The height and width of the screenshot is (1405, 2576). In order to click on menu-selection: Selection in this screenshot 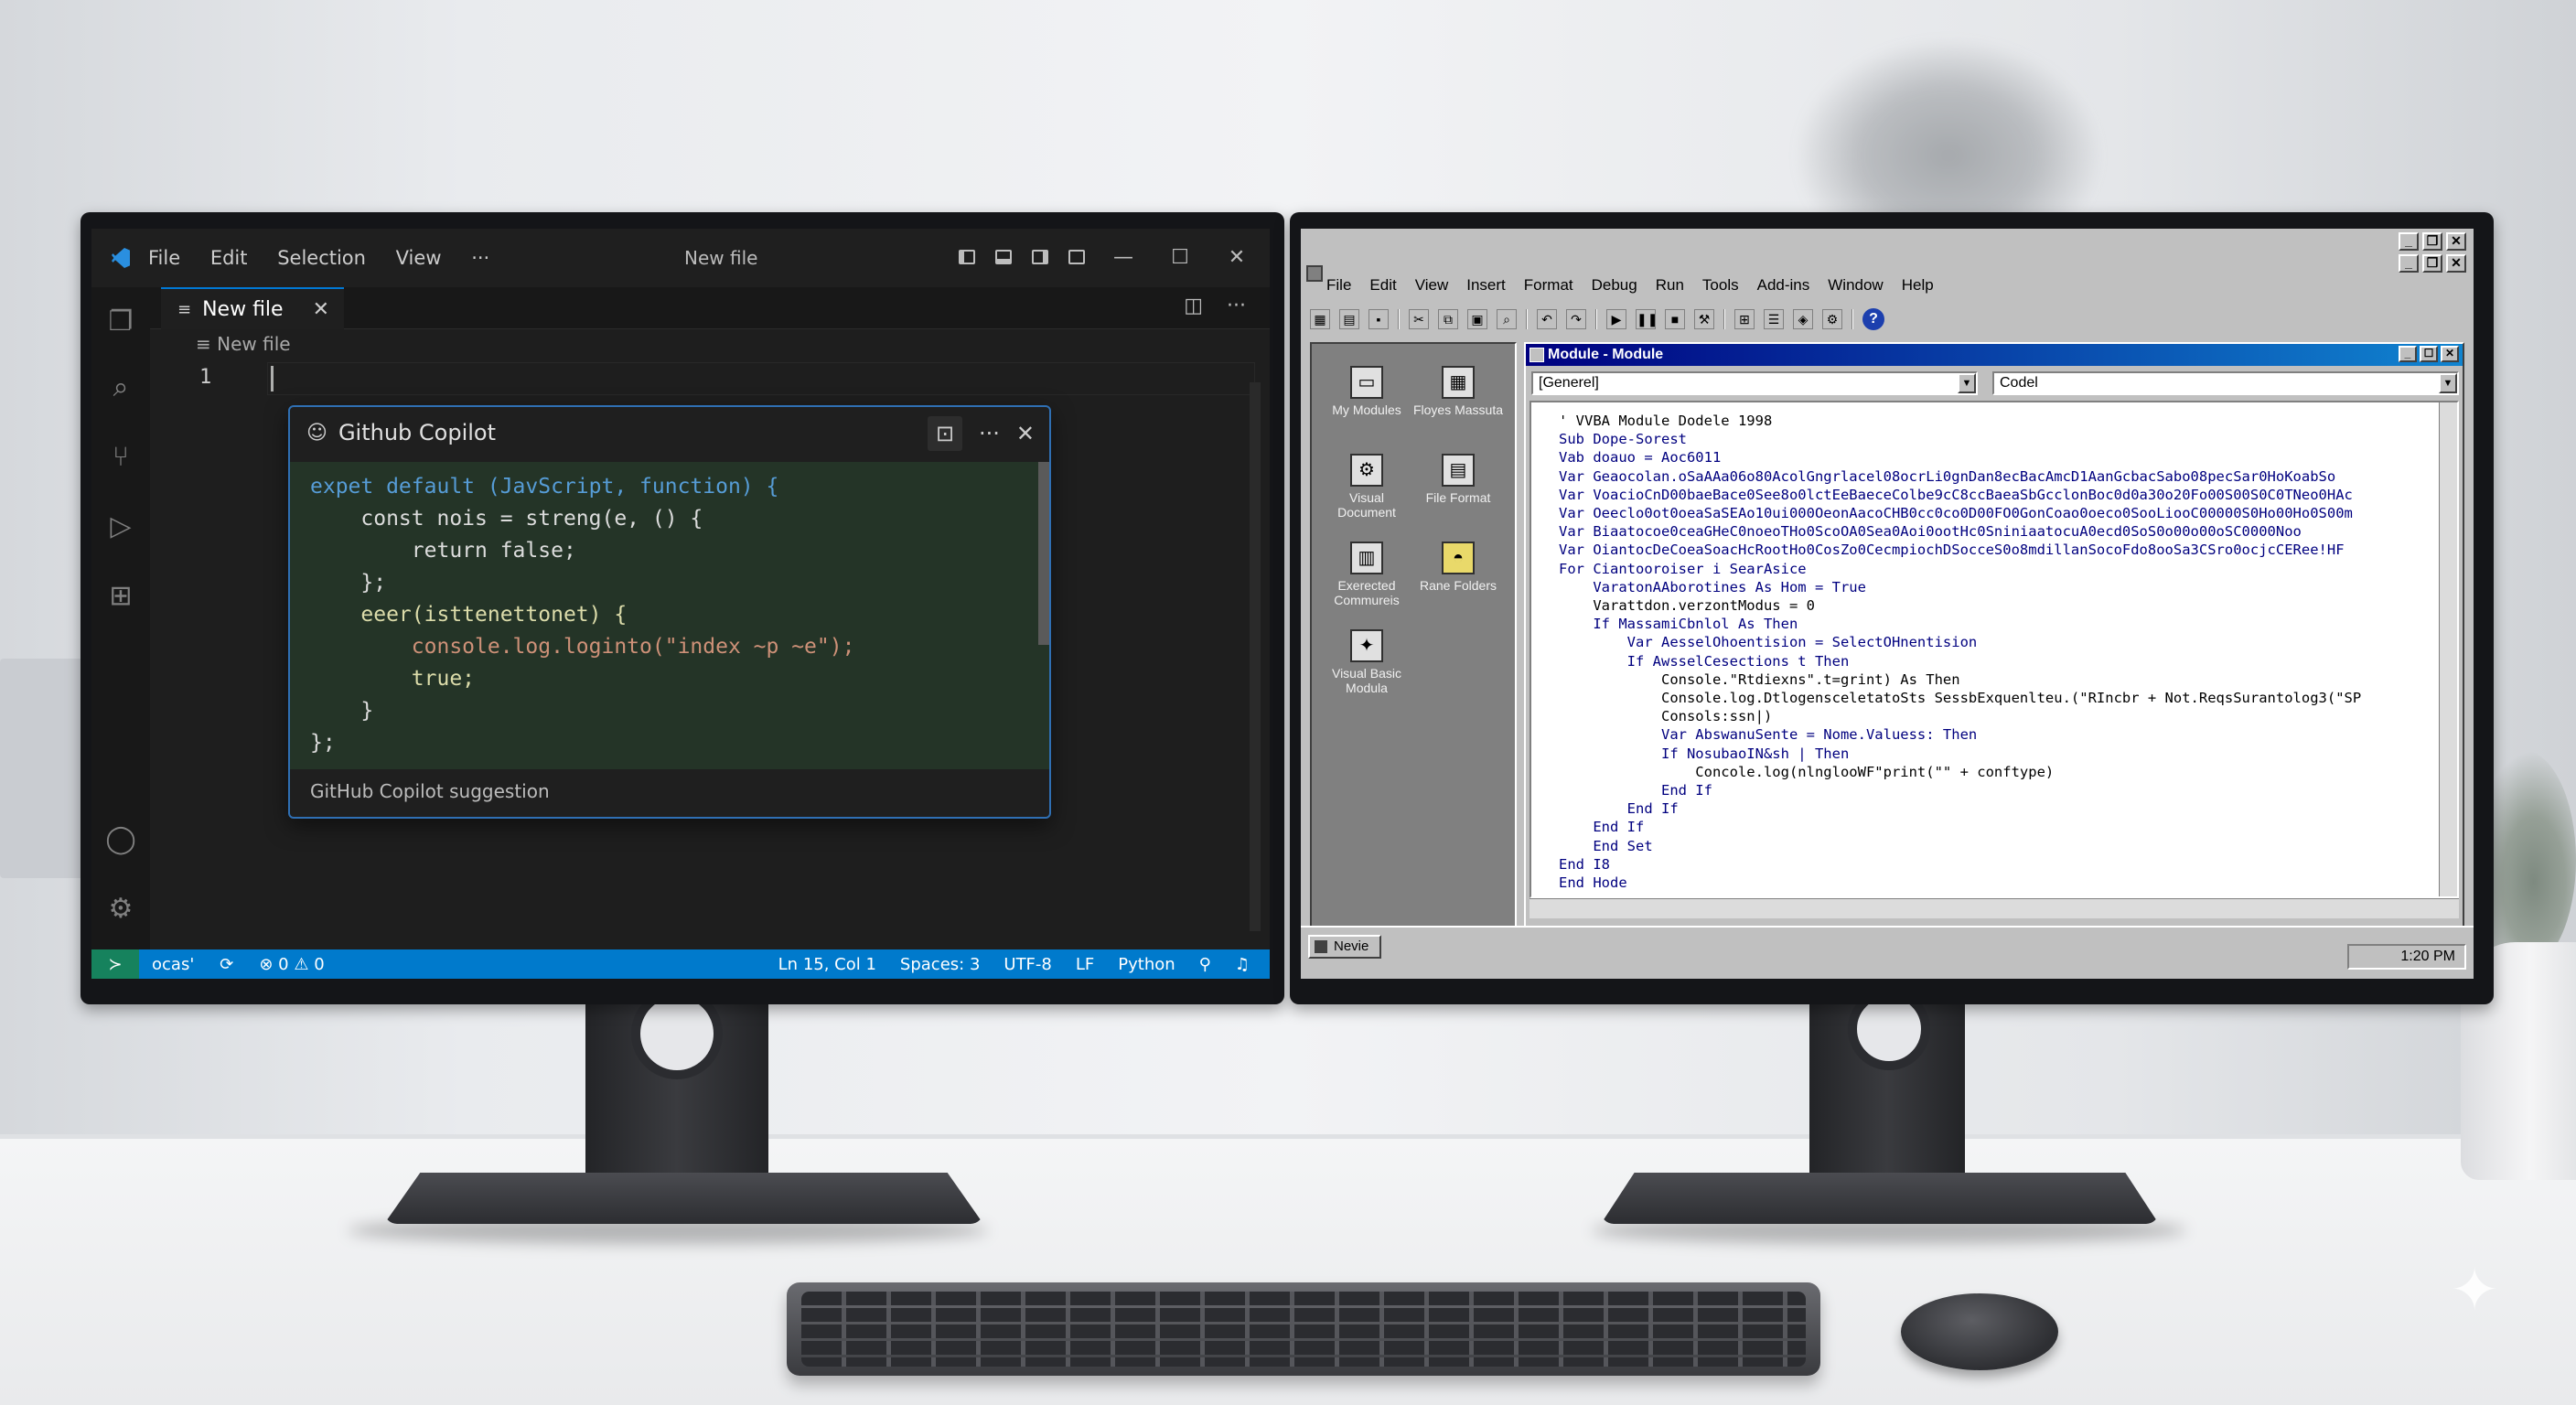, I will do `click(321, 258)`.